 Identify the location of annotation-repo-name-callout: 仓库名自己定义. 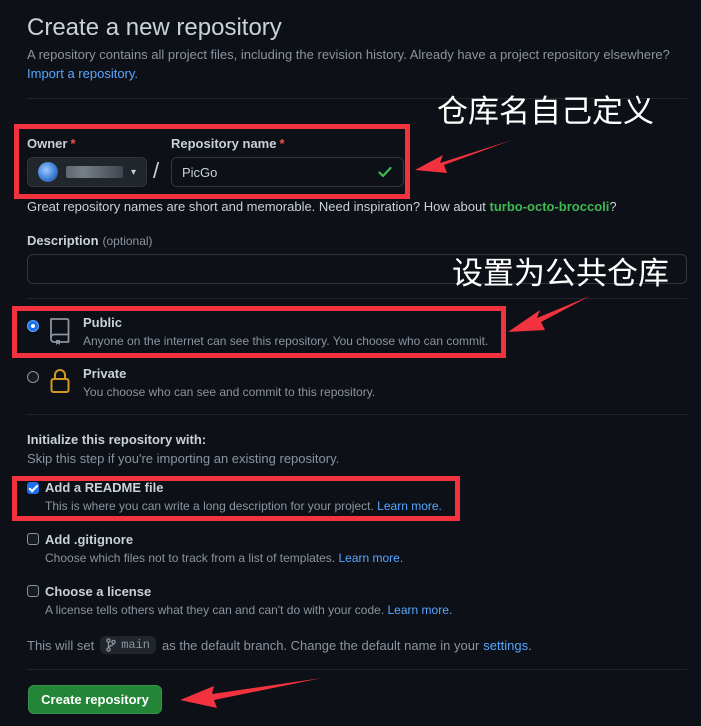
(545, 112).